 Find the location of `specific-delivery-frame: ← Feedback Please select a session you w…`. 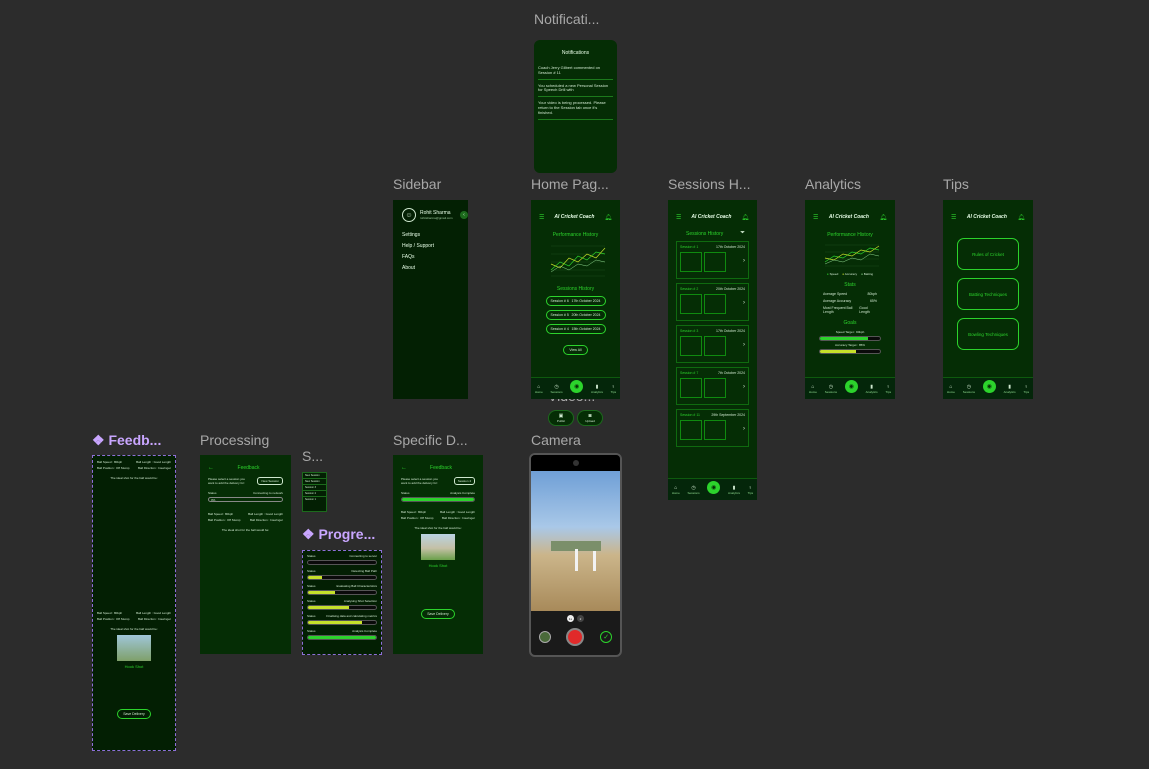

specific-delivery-frame: ← Feedback Please select a session you w… is located at coordinates (438, 554).